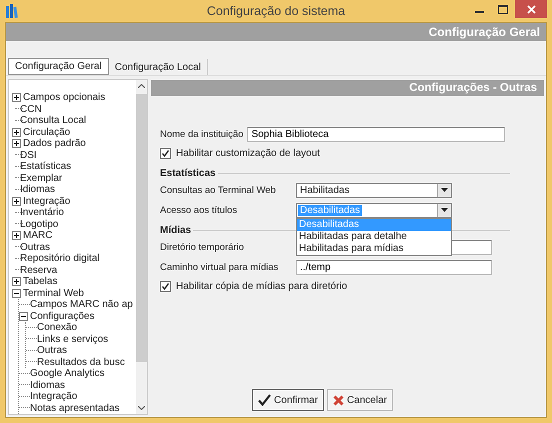 This screenshot has height=423, width=552. I want to click on close-button, so click(531, 9).